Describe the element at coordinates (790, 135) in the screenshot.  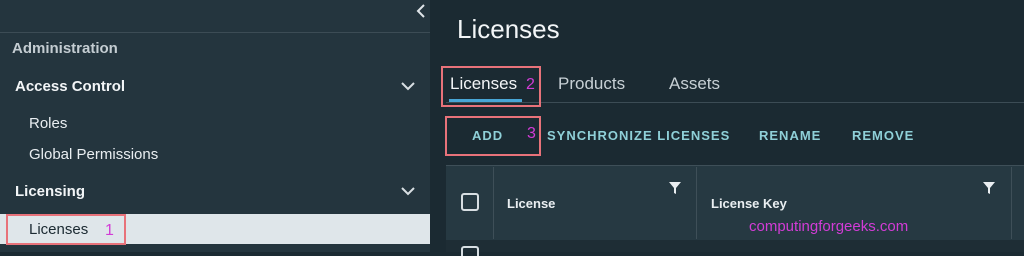
I see `rename-button: RENAME` at that location.